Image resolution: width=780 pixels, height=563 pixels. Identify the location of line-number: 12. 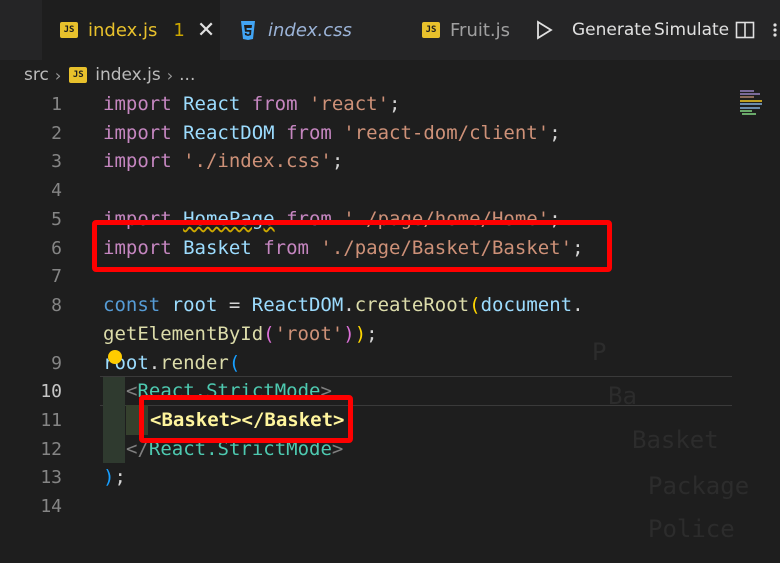
(51, 449).